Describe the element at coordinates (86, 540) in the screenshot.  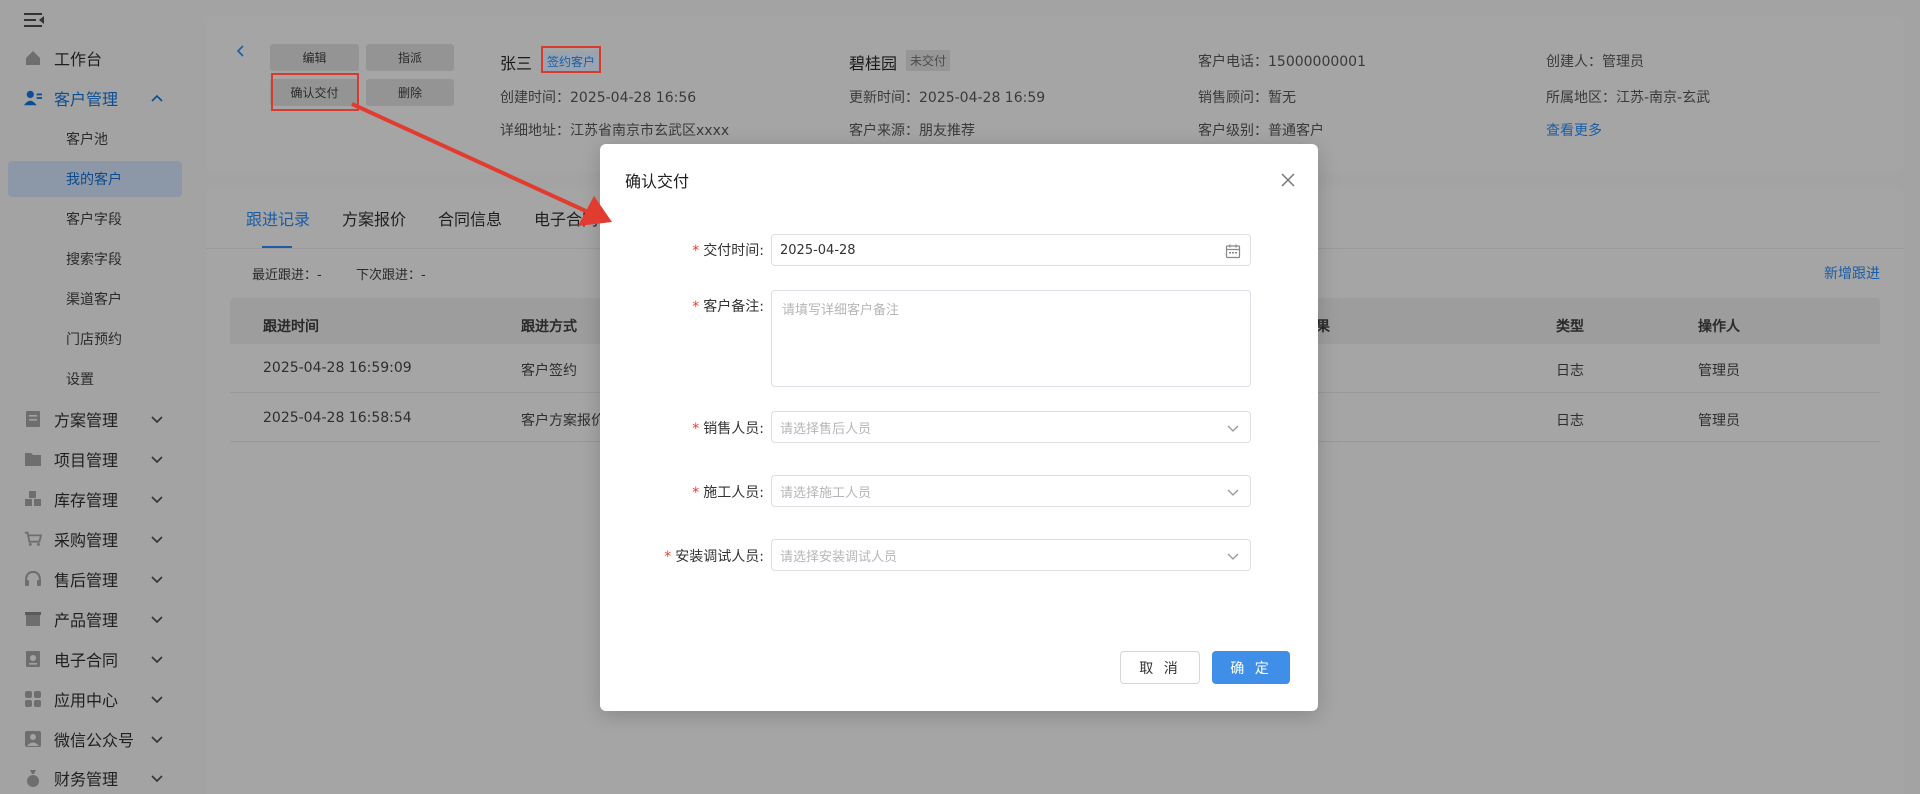
I see `sidebar-item-label: 采购管理` at that location.